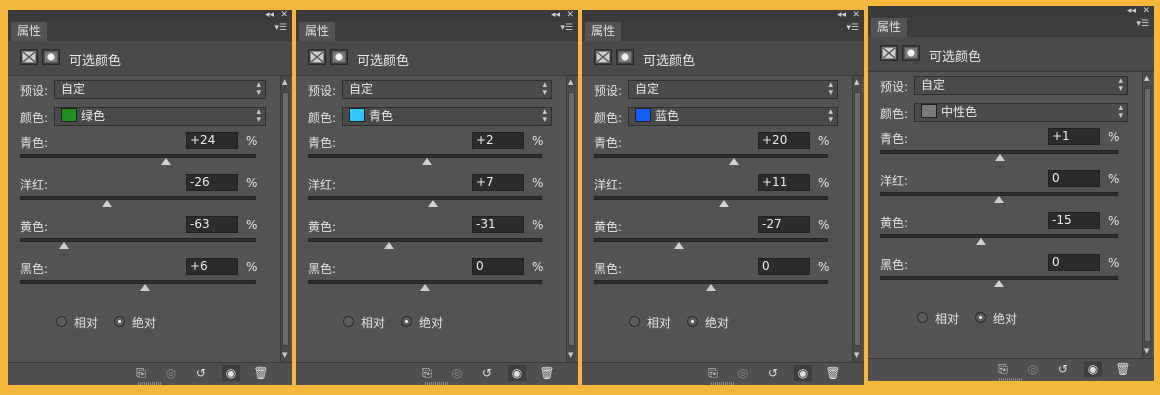 The height and width of the screenshot is (395, 1160). I want to click on color-select: 蓝色 ▴ ▾, so click(733, 116).